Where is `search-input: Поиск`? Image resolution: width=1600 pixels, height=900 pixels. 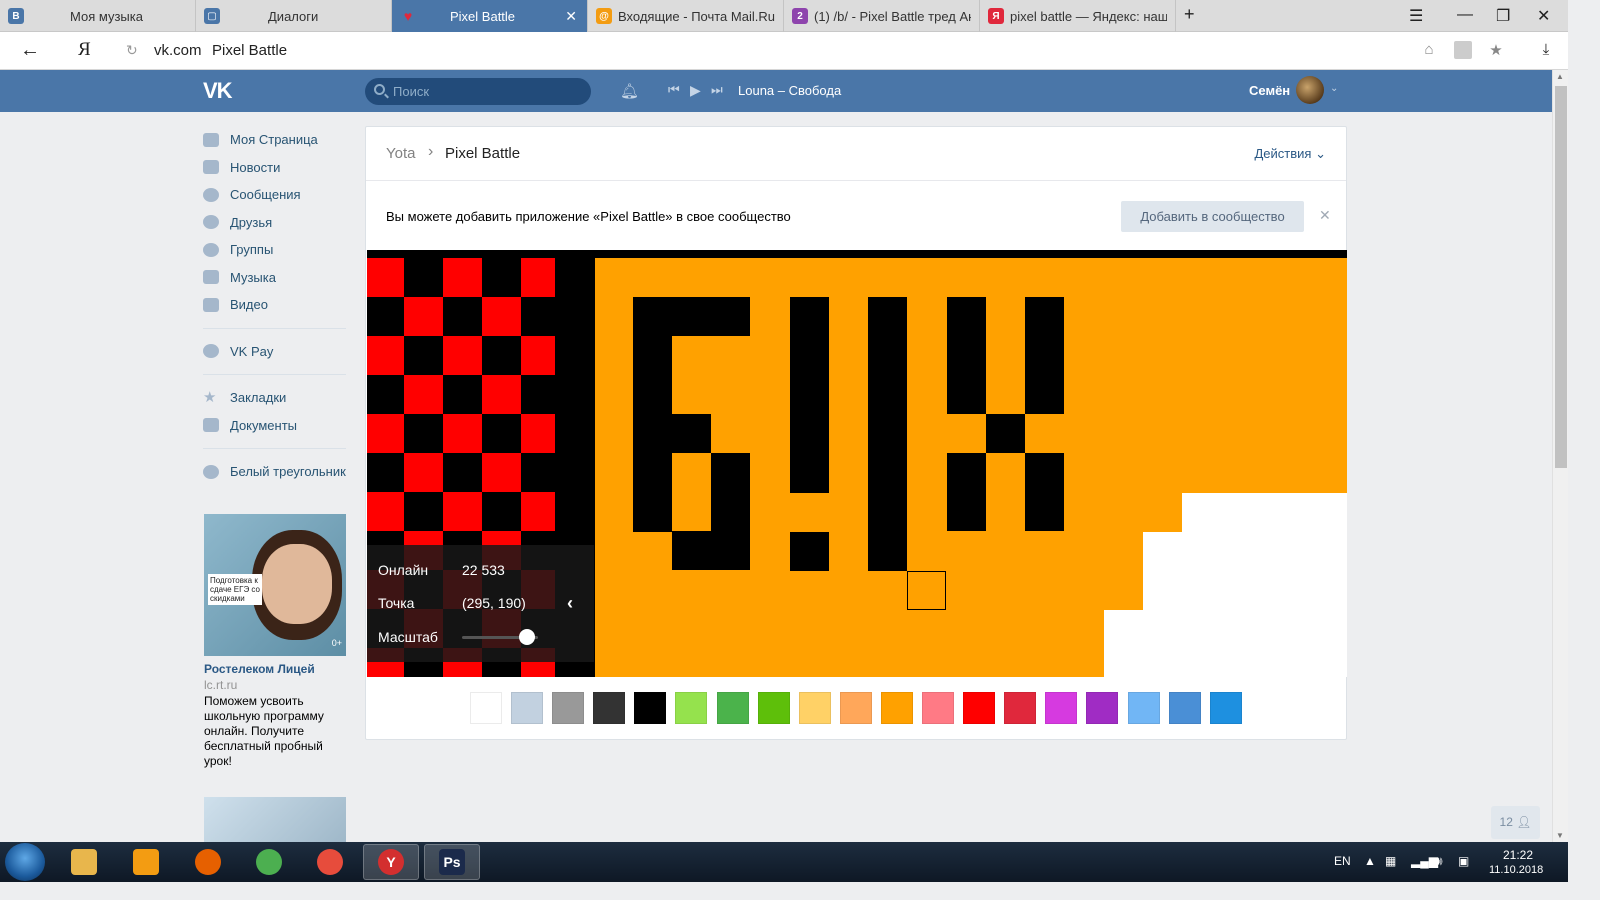
search-input: Поиск is located at coordinates (478, 91).